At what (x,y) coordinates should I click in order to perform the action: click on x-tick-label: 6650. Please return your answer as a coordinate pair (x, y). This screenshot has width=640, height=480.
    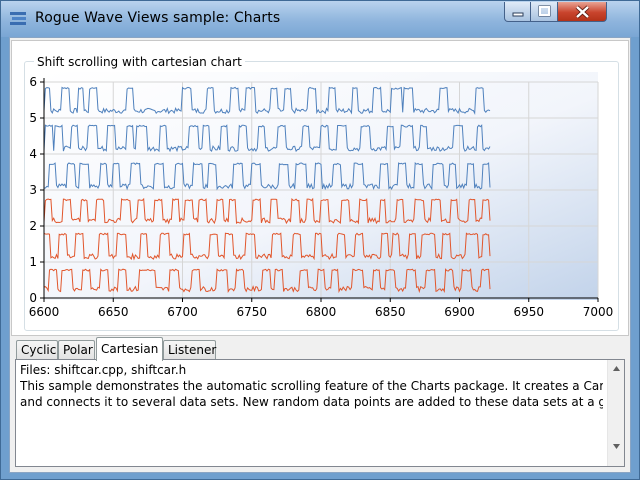
    Looking at the image, I should click on (113, 312).